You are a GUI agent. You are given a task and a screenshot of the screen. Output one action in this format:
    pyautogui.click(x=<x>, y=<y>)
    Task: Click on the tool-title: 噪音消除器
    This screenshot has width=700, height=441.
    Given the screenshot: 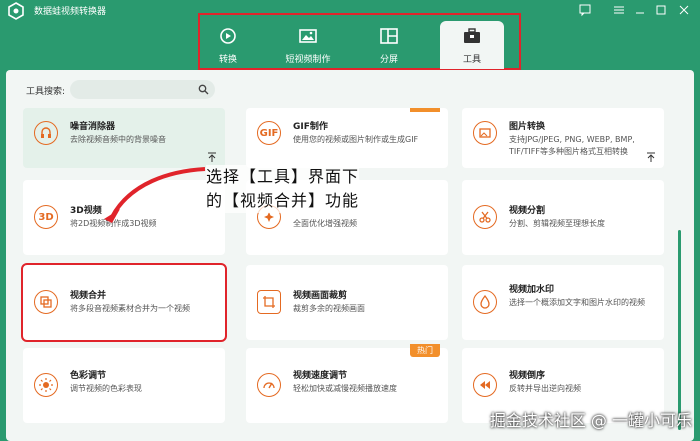 What is the action you would take?
    pyautogui.click(x=93, y=127)
    